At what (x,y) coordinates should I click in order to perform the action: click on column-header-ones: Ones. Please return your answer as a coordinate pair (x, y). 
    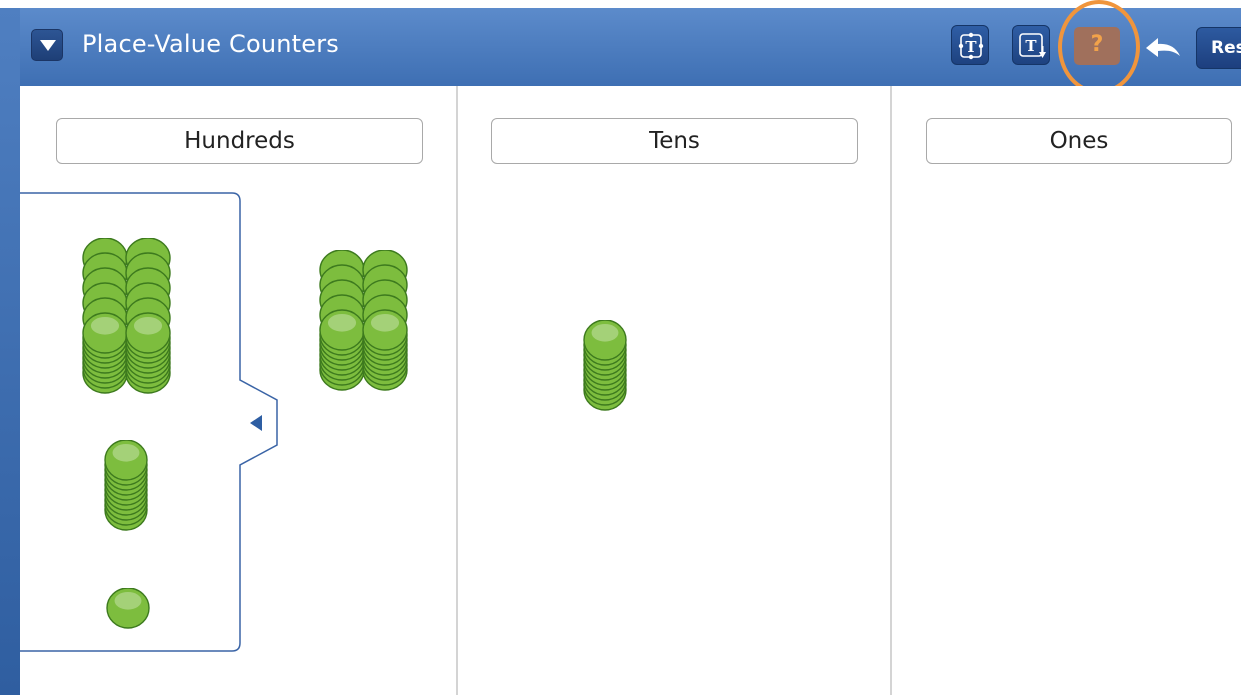
    Looking at the image, I should click on (1079, 141).